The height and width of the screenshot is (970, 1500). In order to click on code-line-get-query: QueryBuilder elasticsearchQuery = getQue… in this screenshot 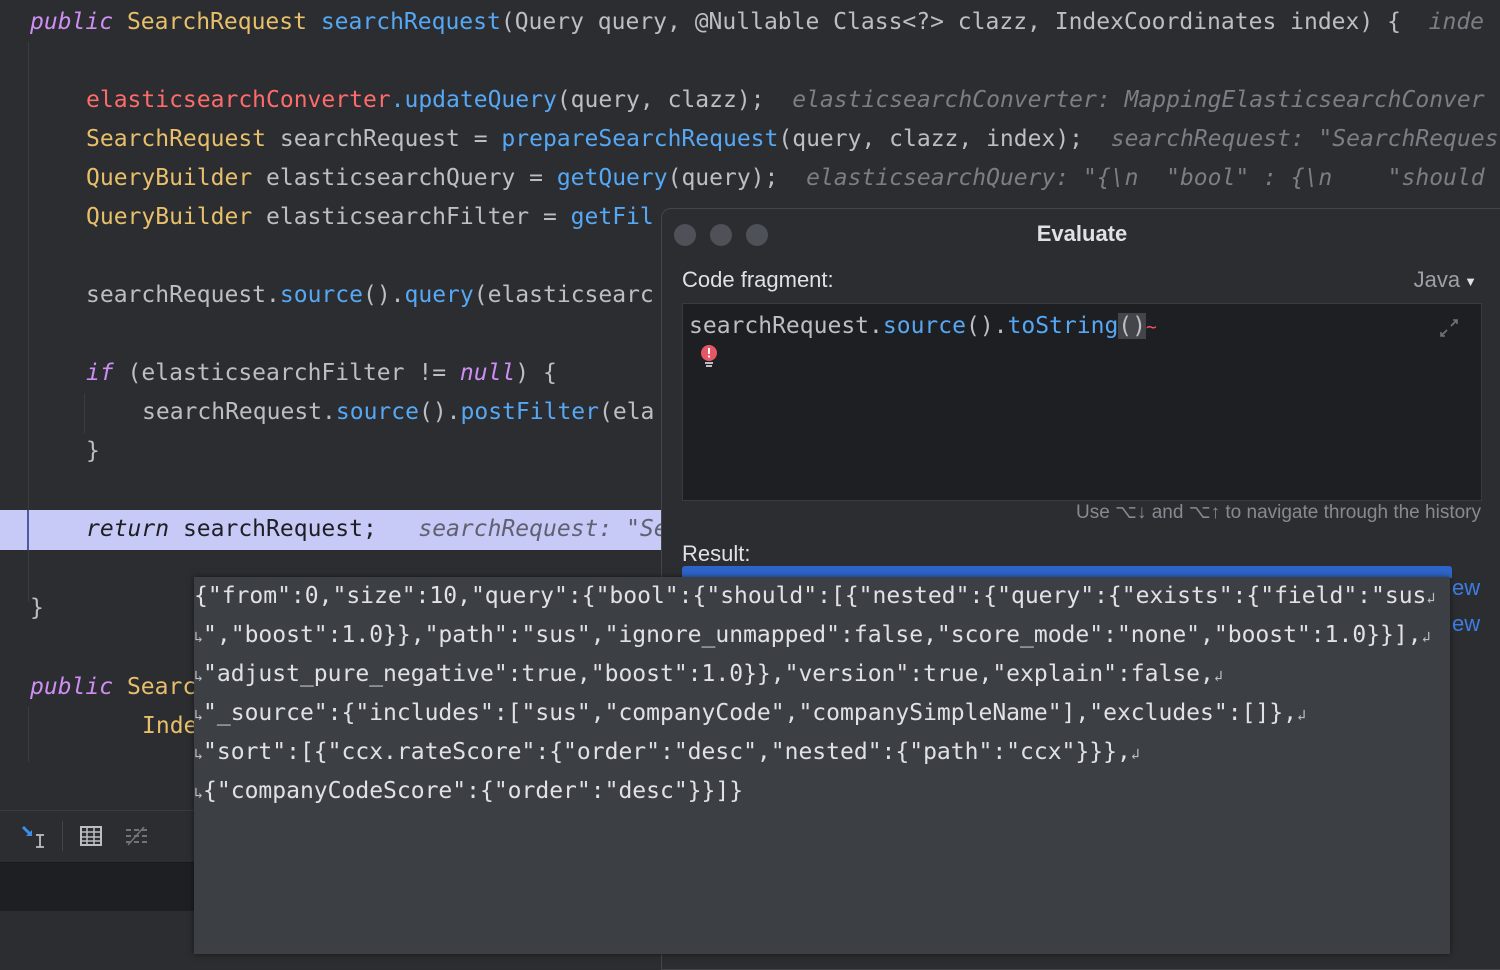, I will do `click(785, 178)`.